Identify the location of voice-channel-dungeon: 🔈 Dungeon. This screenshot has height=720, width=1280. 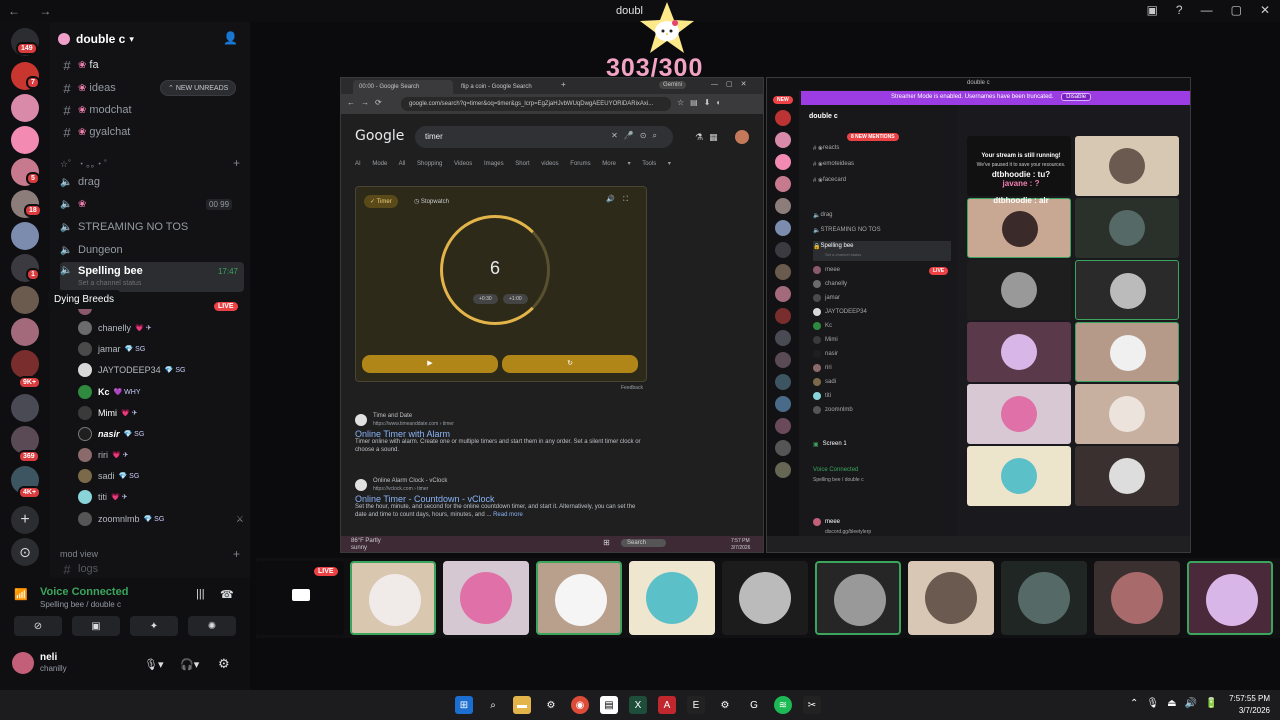
(152, 250).